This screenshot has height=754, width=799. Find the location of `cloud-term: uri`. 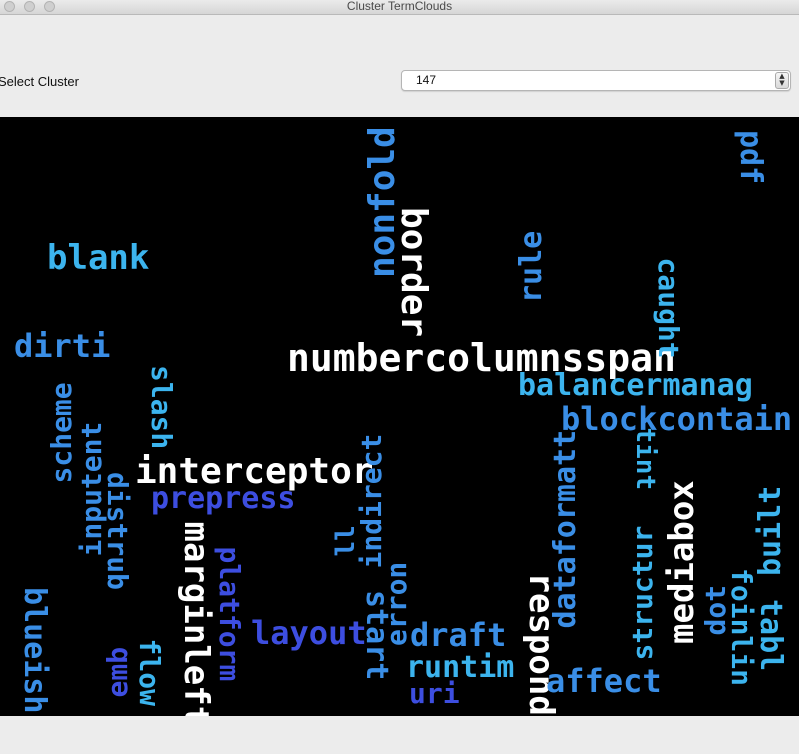

cloud-term: uri is located at coordinates (434, 693).